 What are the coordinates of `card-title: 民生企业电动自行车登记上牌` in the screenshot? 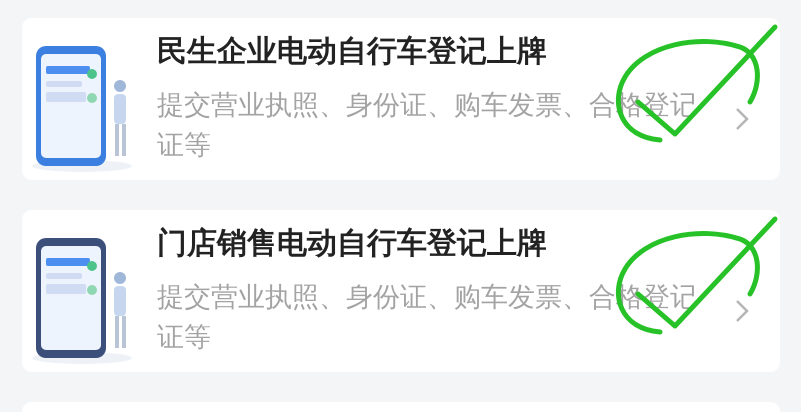 It's located at (352, 52).